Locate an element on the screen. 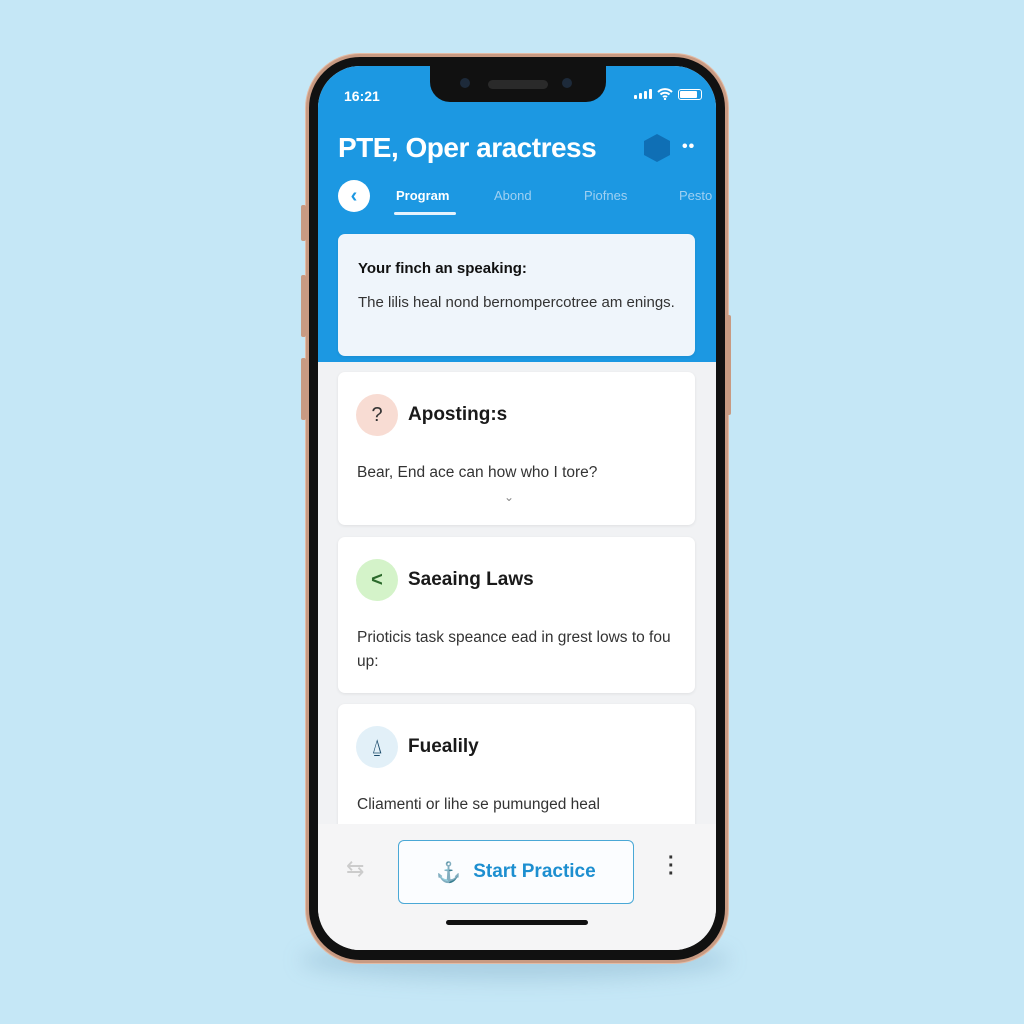  chevron-down-icon: ⌄ is located at coordinates (509, 497).